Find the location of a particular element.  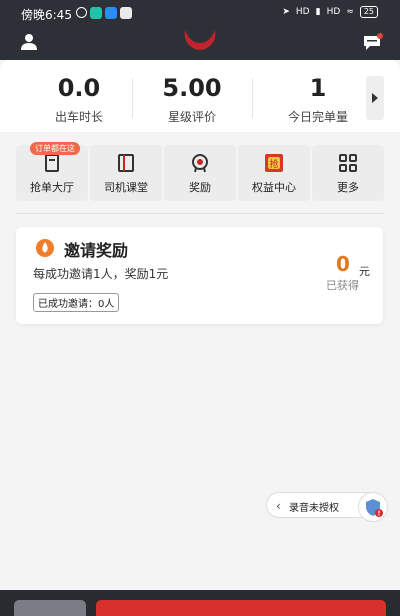

signal-icon: ▮ is located at coordinates (318, 12).